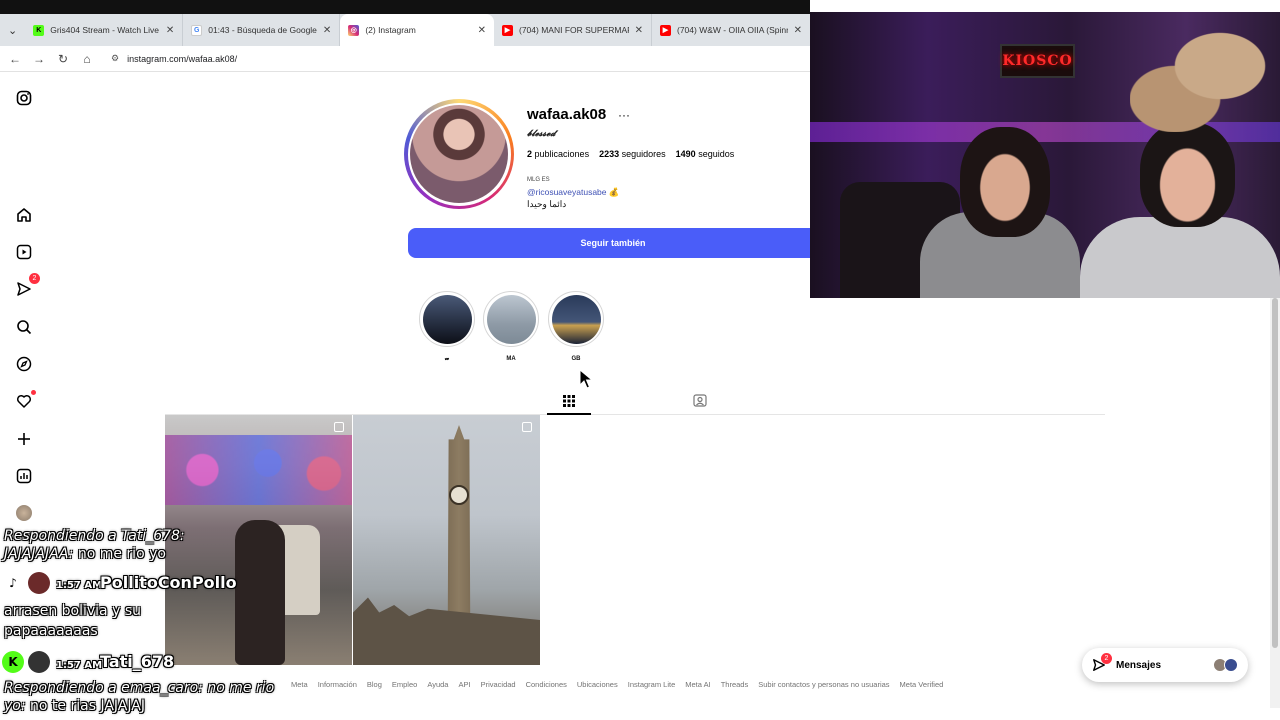 The width and height of the screenshot is (1280, 720). Describe the element at coordinates (51, 631) in the screenshot. I see `chat-message: papaaaaaaas` at that location.